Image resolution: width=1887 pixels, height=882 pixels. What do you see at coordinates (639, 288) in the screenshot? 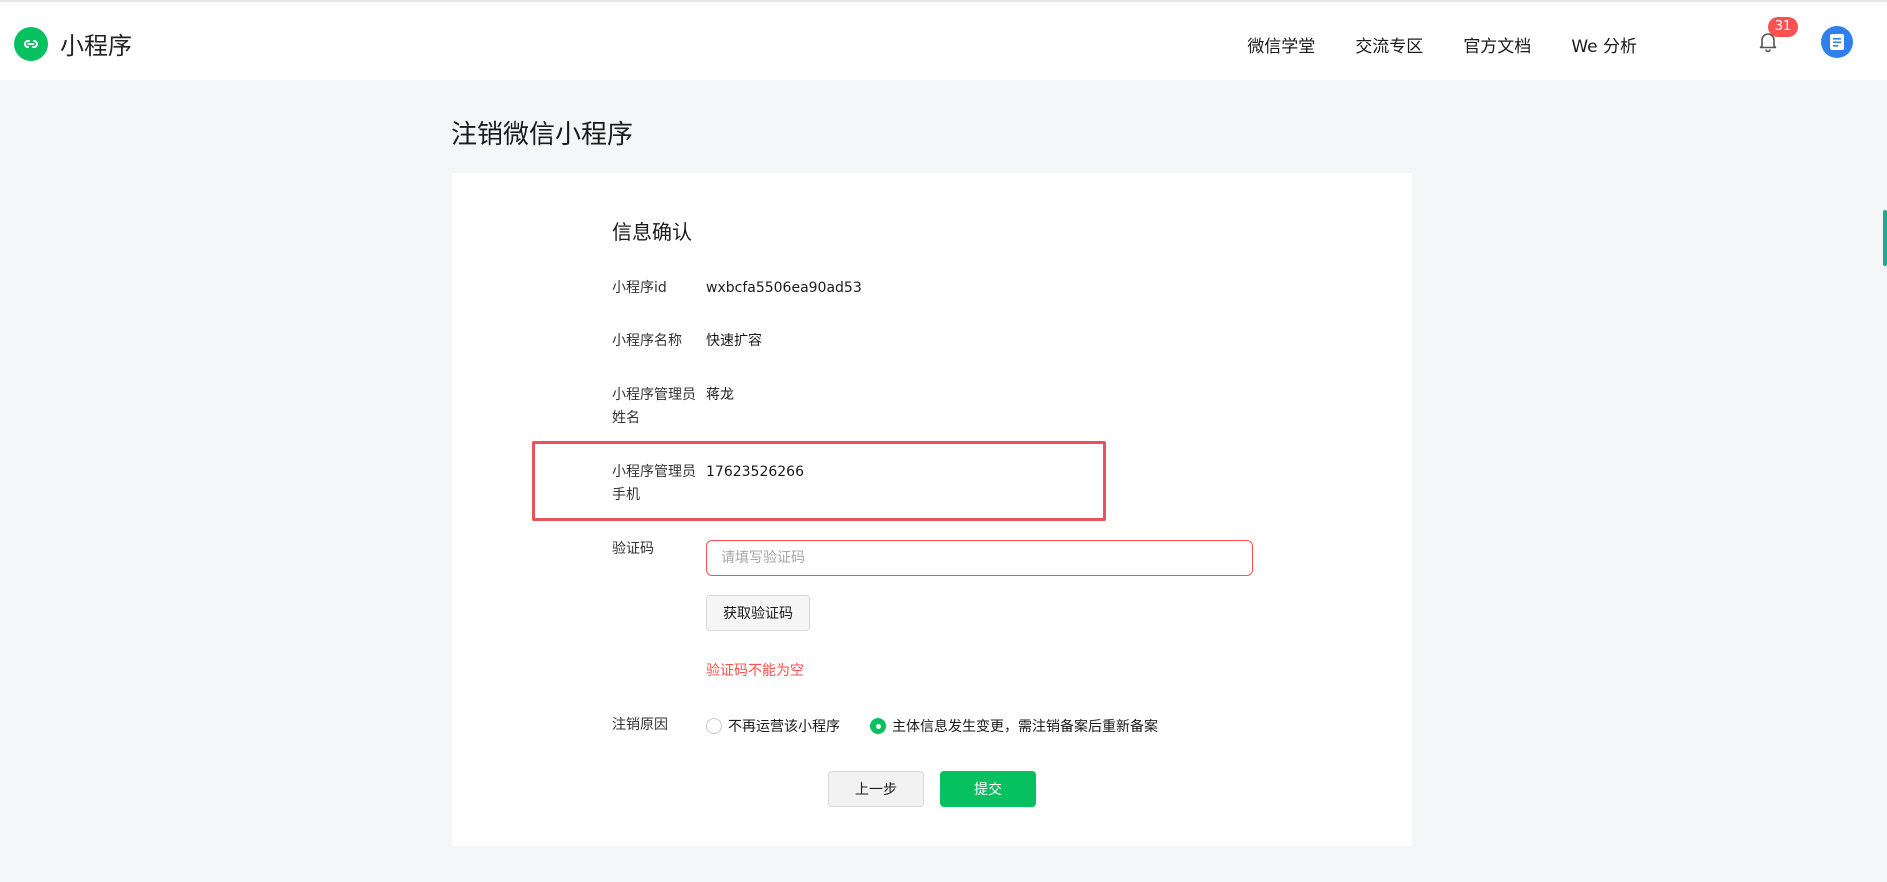
I see `miniprogram-id-label: 小程序id` at bounding box center [639, 288].